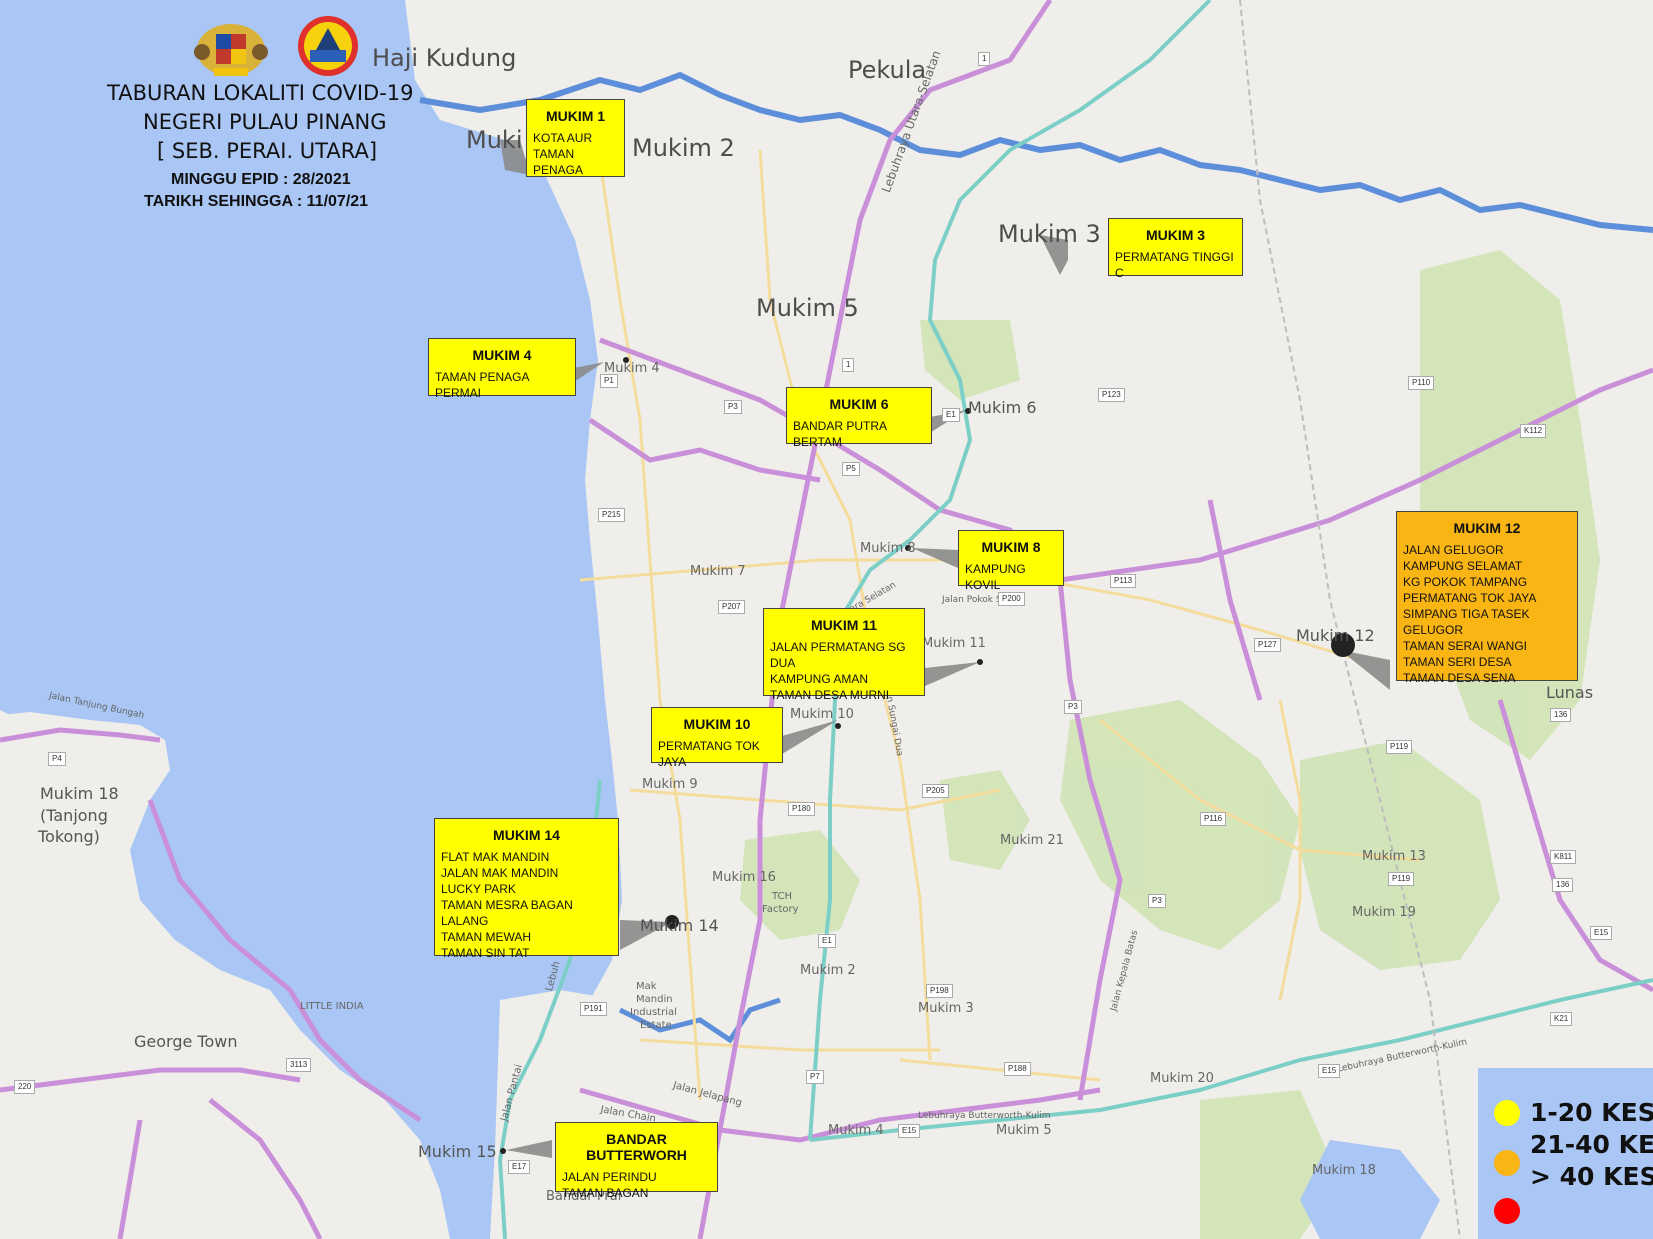 This screenshot has height=1239, width=1653. Describe the element at coordinates (984, 1116) in the screenshot. I see `road-butterworth-kulim-west: Lebuhraya Butterworth-Kulim` at that location.